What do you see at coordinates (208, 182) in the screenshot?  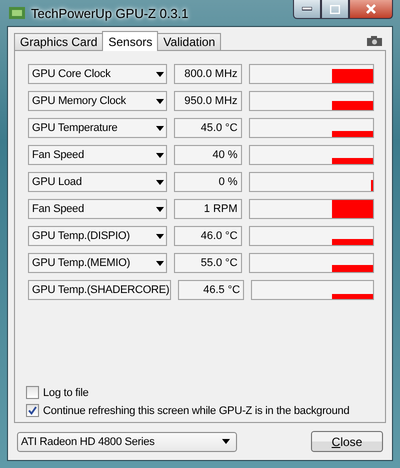 I see `sensor-reading: 0 %` at bounding box center [208, 182].